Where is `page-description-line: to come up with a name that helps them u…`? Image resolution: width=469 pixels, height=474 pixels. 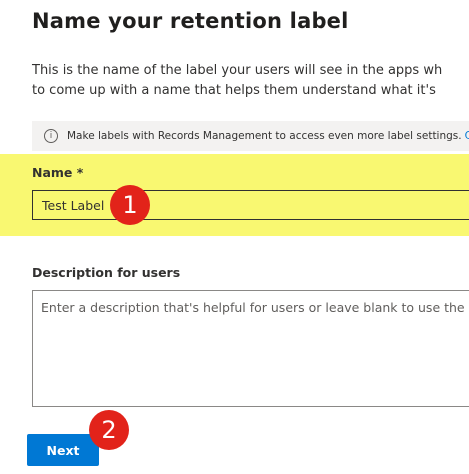
page-description-line: to come up with a name that helps them u… is located at coordinates (234, 90).